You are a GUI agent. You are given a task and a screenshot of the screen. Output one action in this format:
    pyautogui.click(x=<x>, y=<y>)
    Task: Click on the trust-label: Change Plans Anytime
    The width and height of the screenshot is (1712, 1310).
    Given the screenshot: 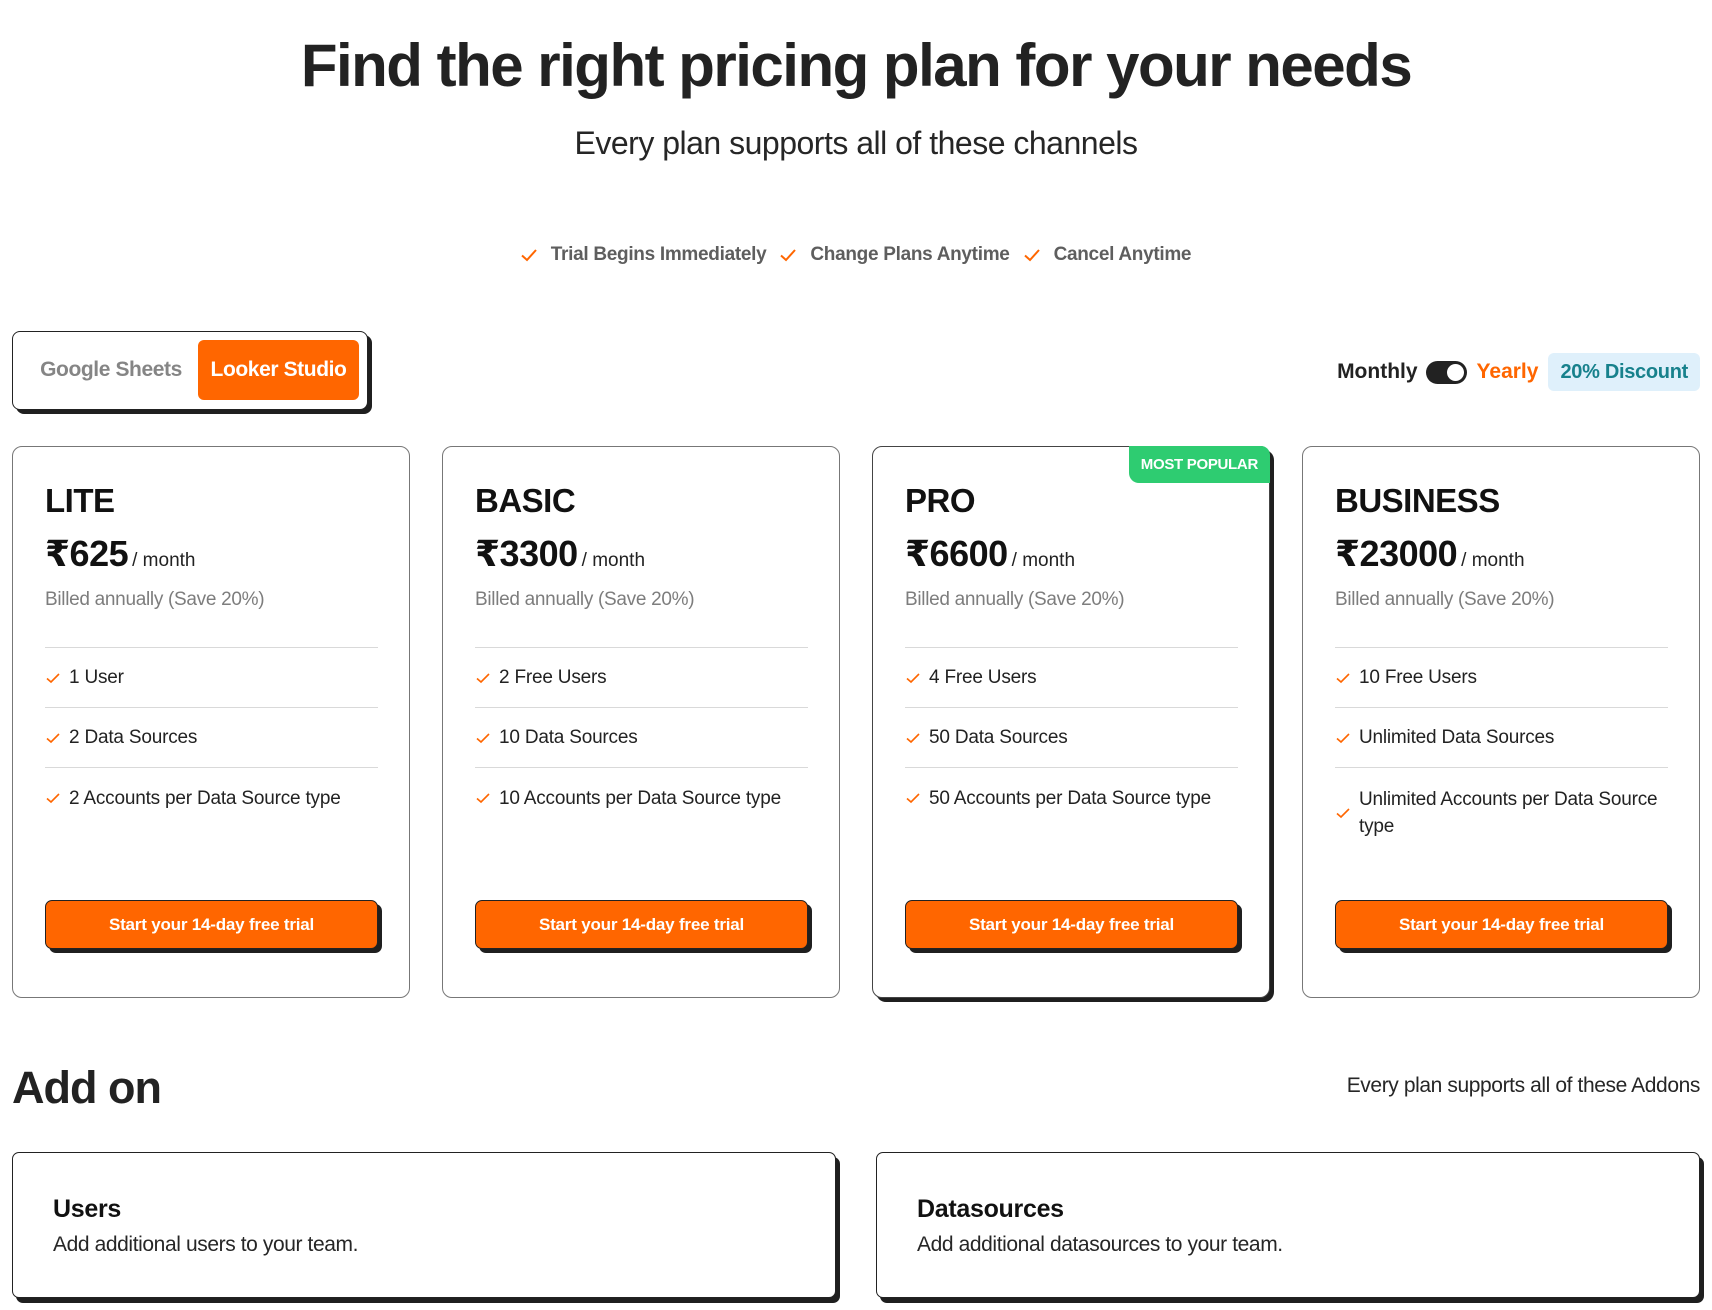 What is the action you would take?
    pyautogui.click(x=910, y=254)
    